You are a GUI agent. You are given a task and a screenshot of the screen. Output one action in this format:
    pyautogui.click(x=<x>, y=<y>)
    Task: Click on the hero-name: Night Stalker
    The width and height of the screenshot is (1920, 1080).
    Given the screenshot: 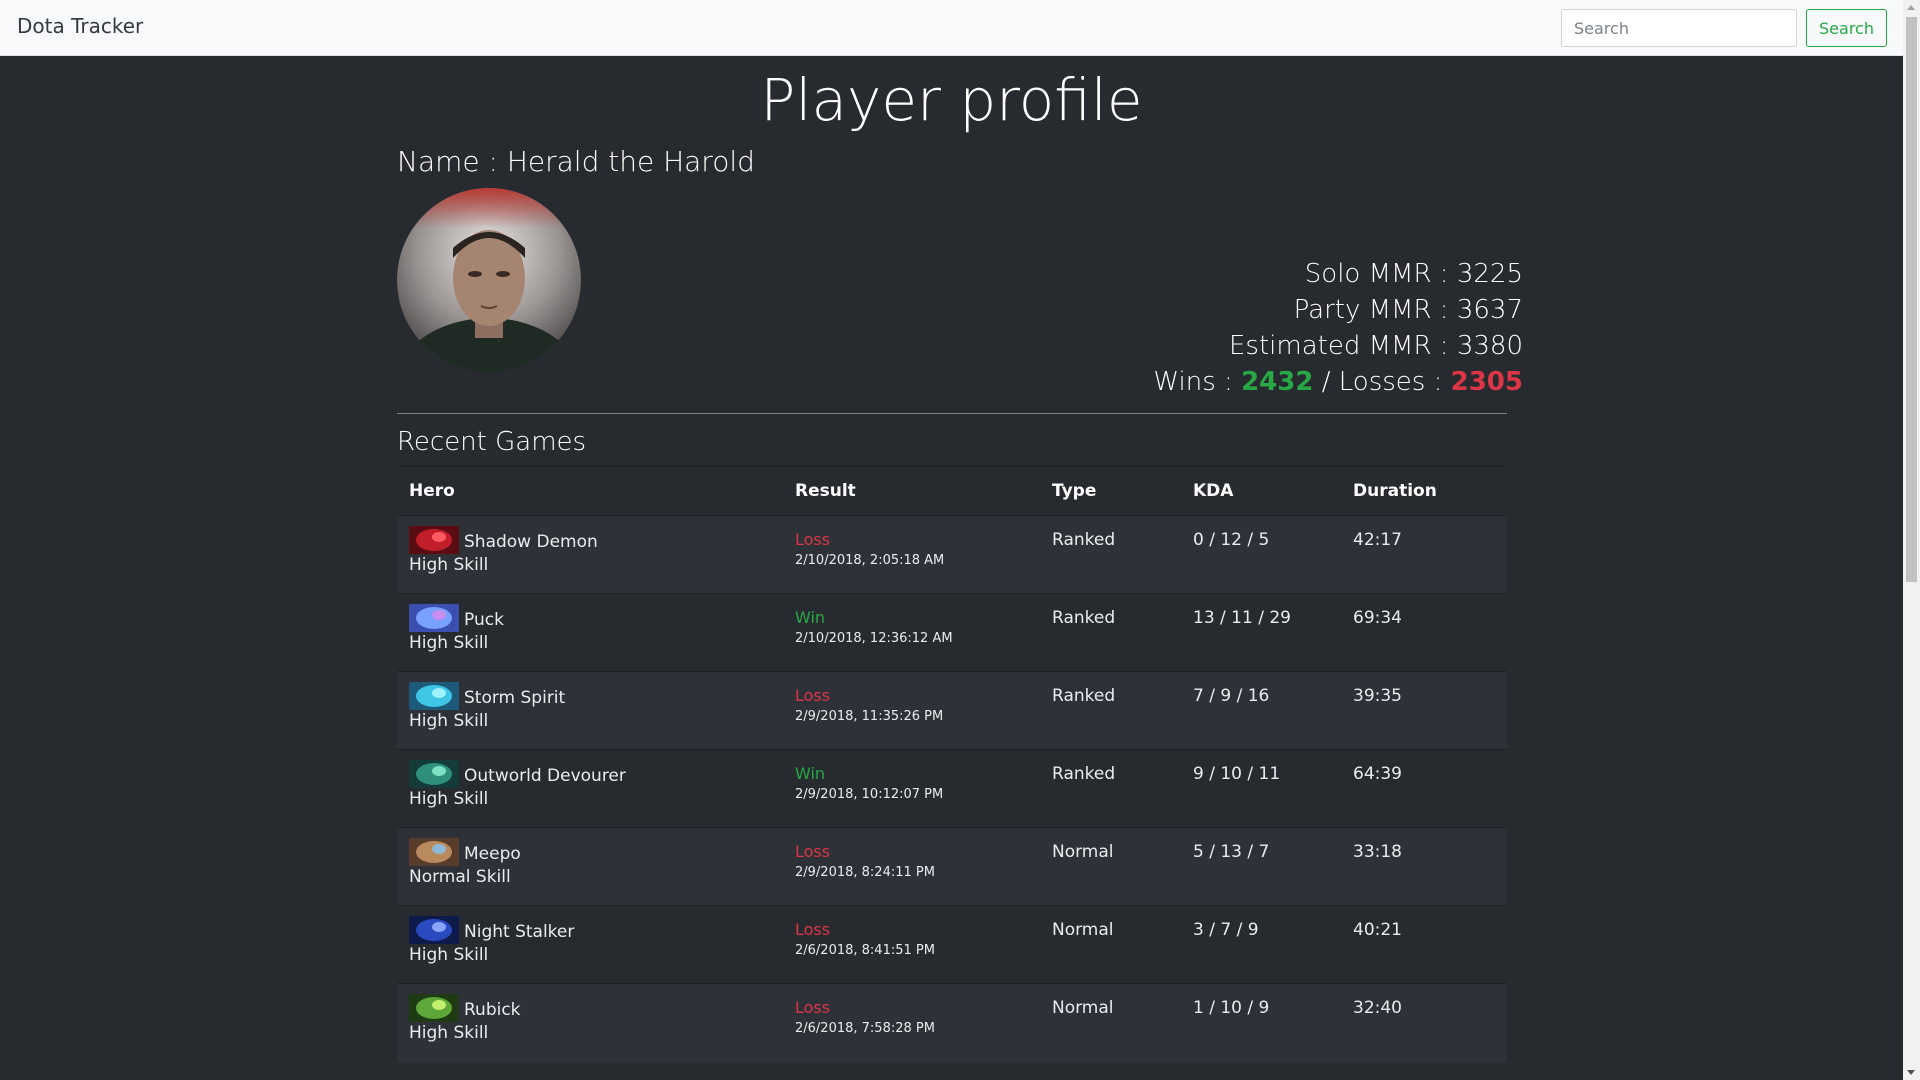 What is the action you would take?
    pyautogui.click(x=519, y=932)
    